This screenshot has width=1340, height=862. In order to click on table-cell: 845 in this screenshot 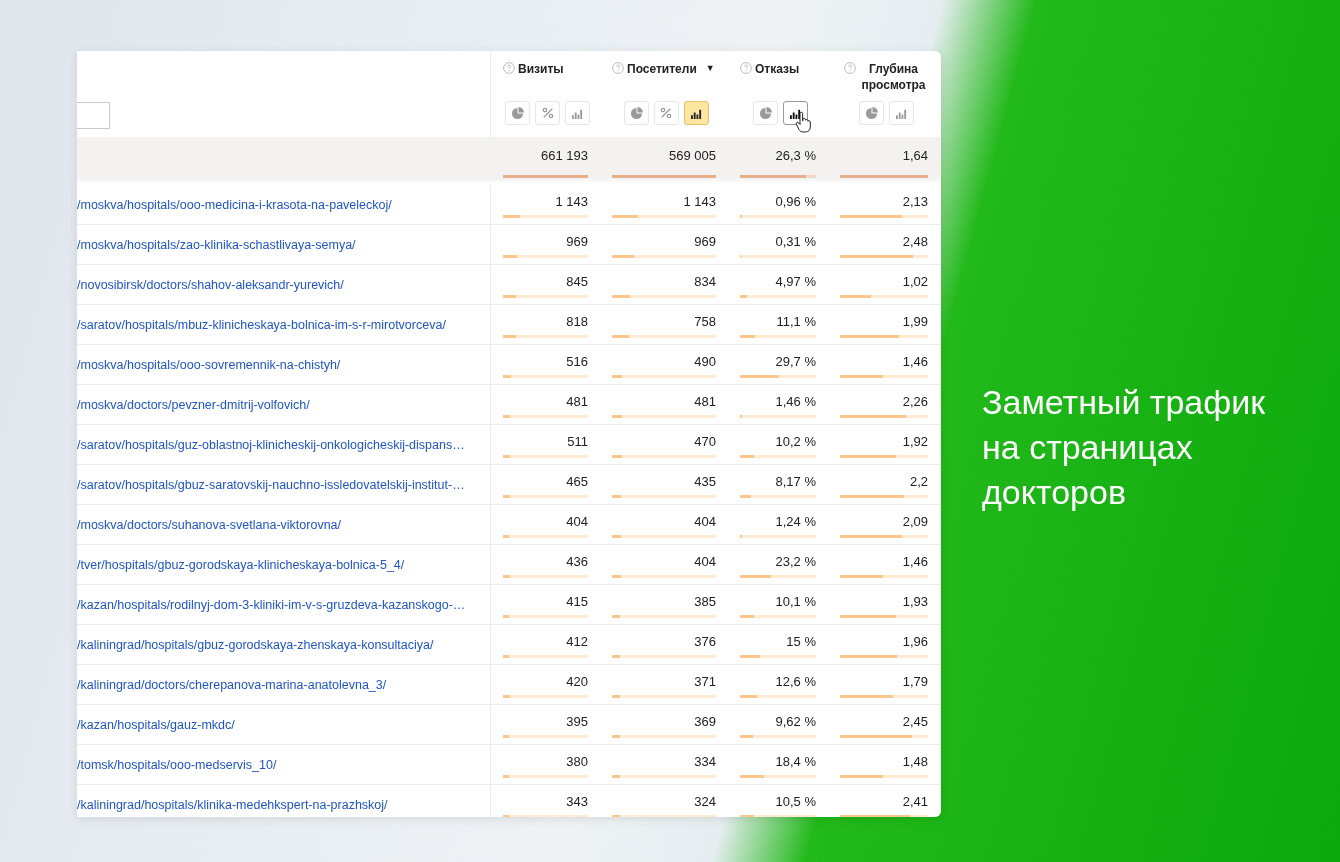, I will do `click(577, 281)`.